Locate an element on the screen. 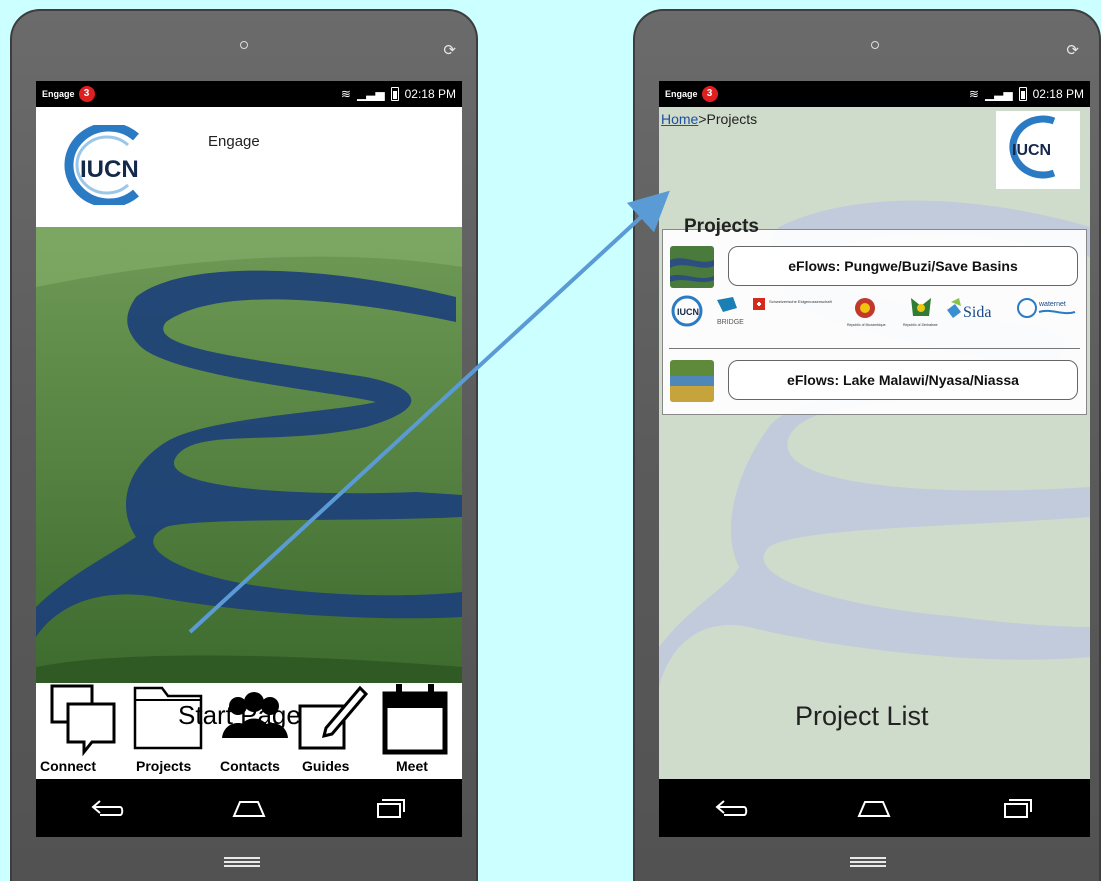 This screenshot has width=1101, height=881. app-header: IUCN Engage is located at coordinates (249, 167).